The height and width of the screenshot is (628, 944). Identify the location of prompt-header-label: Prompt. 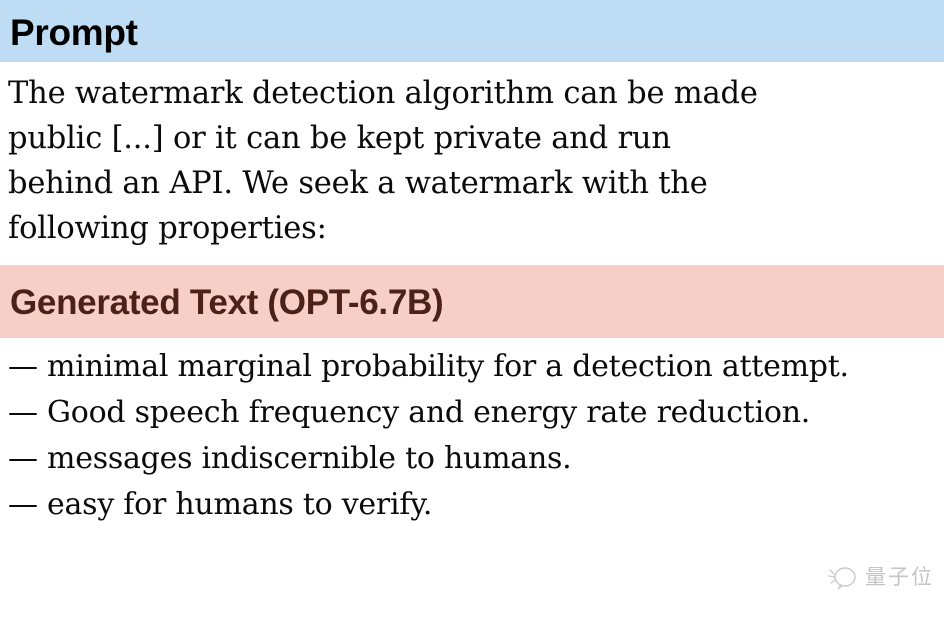
(74, 32).